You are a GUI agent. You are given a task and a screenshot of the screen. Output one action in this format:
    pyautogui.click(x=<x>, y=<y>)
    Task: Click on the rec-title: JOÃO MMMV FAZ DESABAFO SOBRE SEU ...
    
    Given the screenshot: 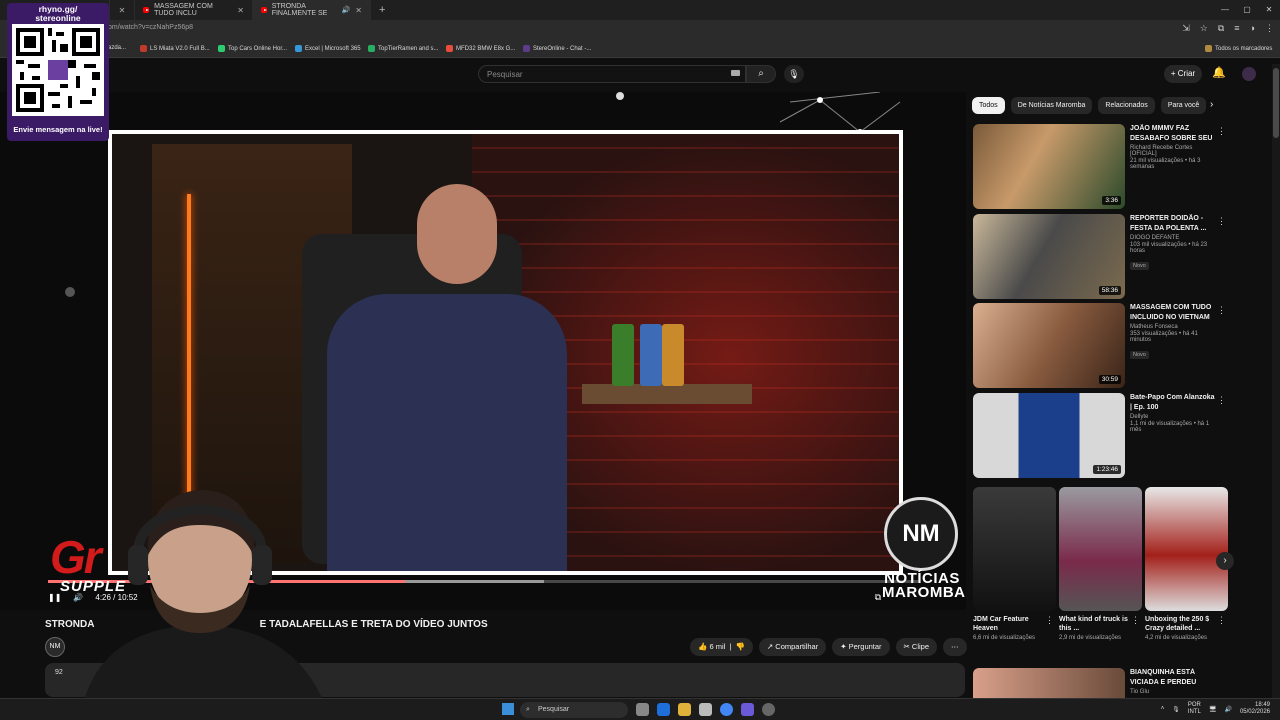 What is the action you would take?
    pyautogui.click(x=1174, y=133)
    